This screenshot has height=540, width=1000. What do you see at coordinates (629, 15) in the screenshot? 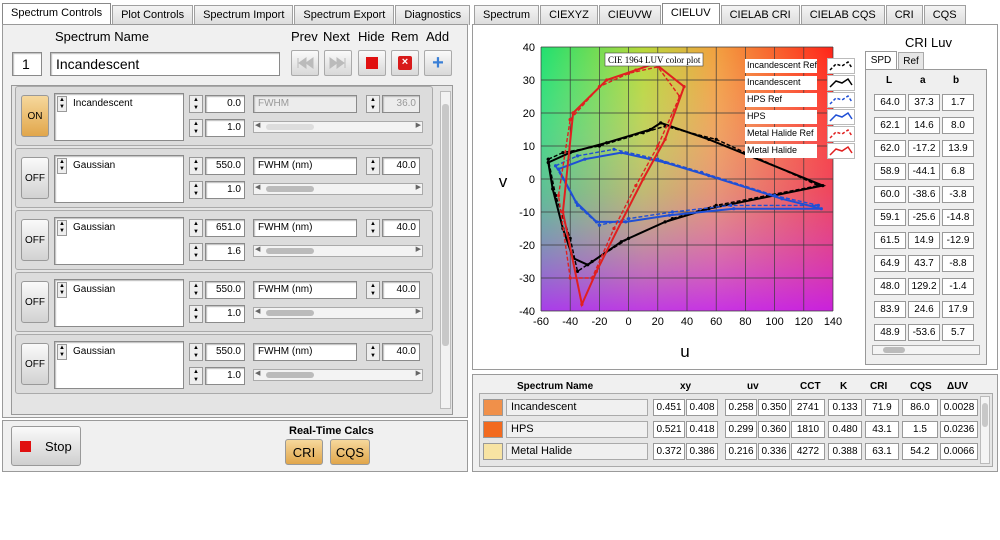
I see `tab-cieuvw: CIEUVW` at bounding box center [629, 15].